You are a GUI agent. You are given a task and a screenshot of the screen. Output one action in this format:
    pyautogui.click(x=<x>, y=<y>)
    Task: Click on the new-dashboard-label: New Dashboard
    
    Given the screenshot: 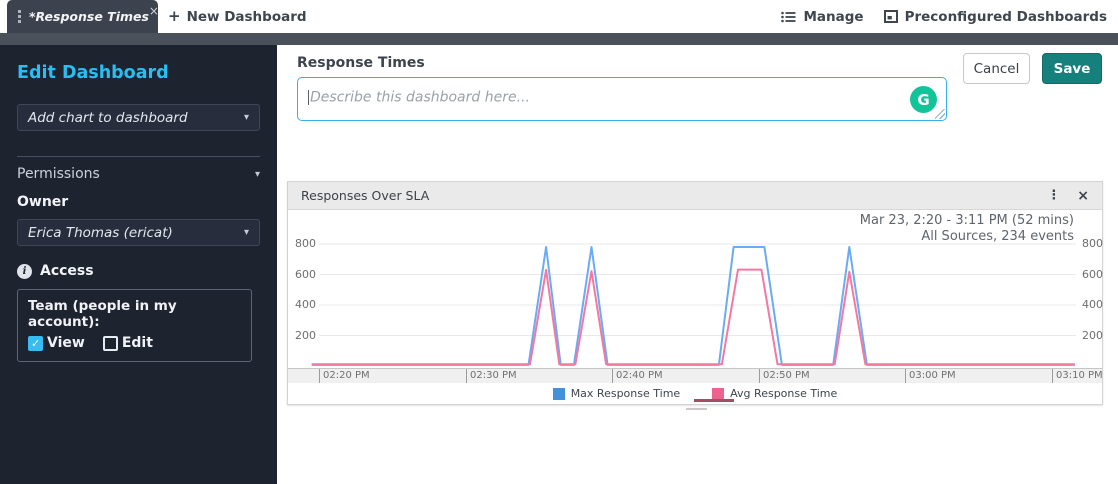 What is the action you would take?
    pyautogui.click(x=246, y=16)
    